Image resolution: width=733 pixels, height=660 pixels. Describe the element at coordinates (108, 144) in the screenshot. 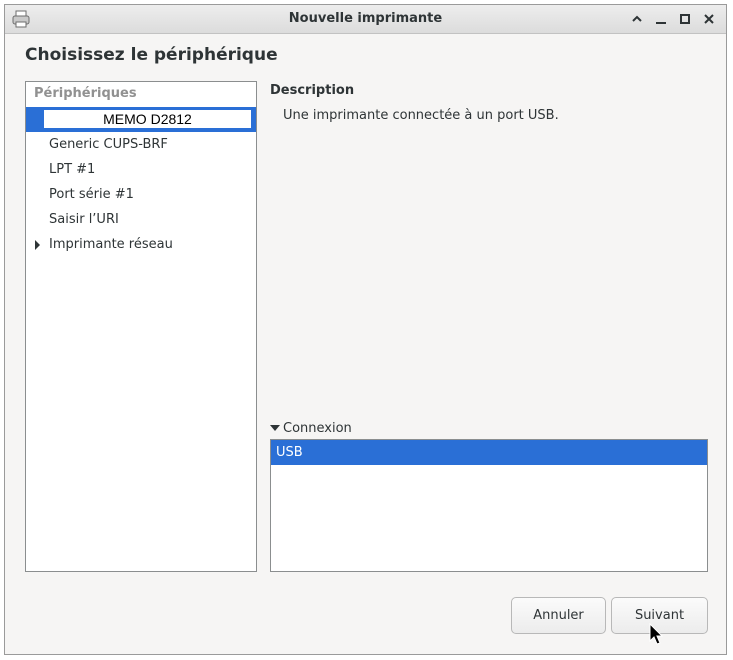

I see `device-row-label: Generic CUPS-BRF` at that location.